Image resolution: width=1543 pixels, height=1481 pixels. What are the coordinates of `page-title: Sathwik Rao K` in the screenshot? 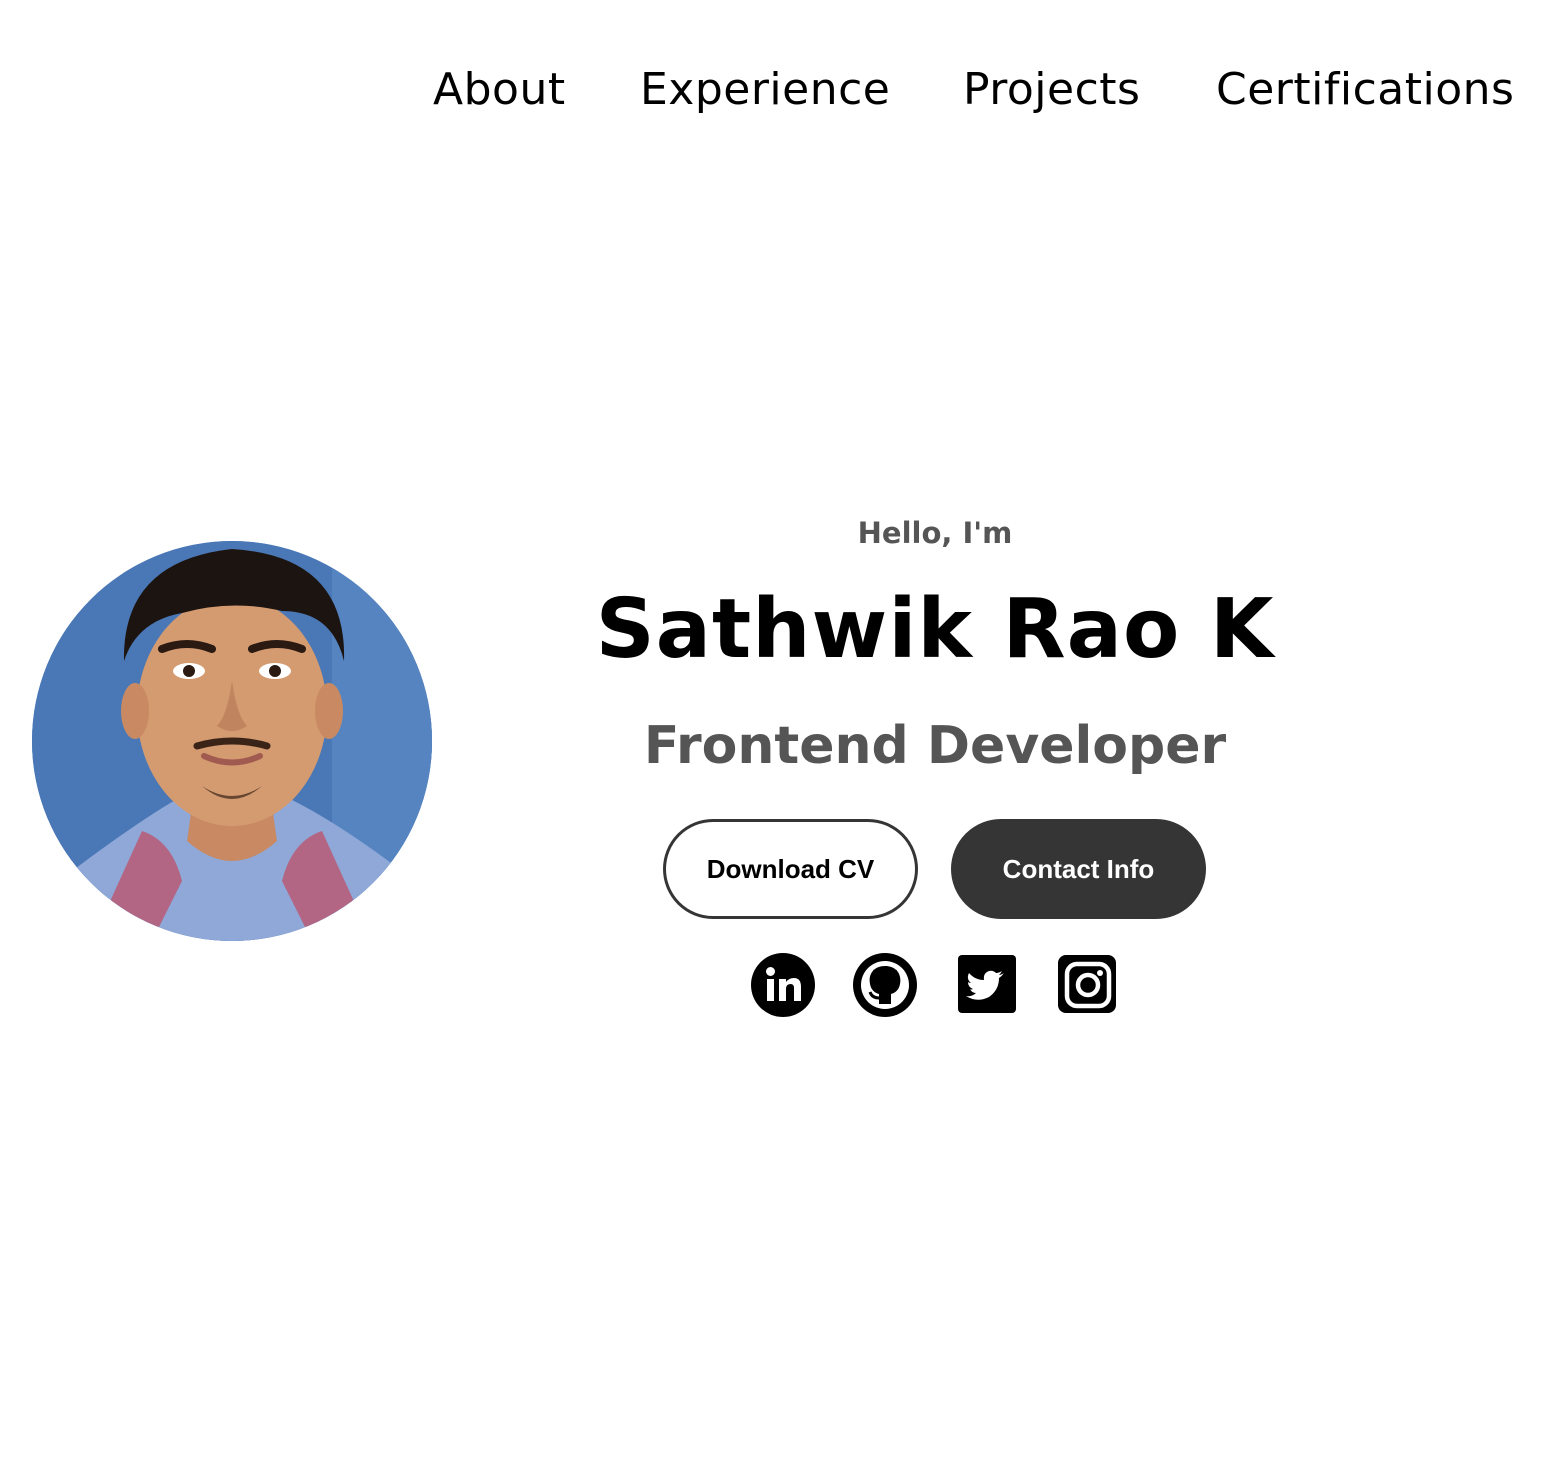 It's located at (935, 629).